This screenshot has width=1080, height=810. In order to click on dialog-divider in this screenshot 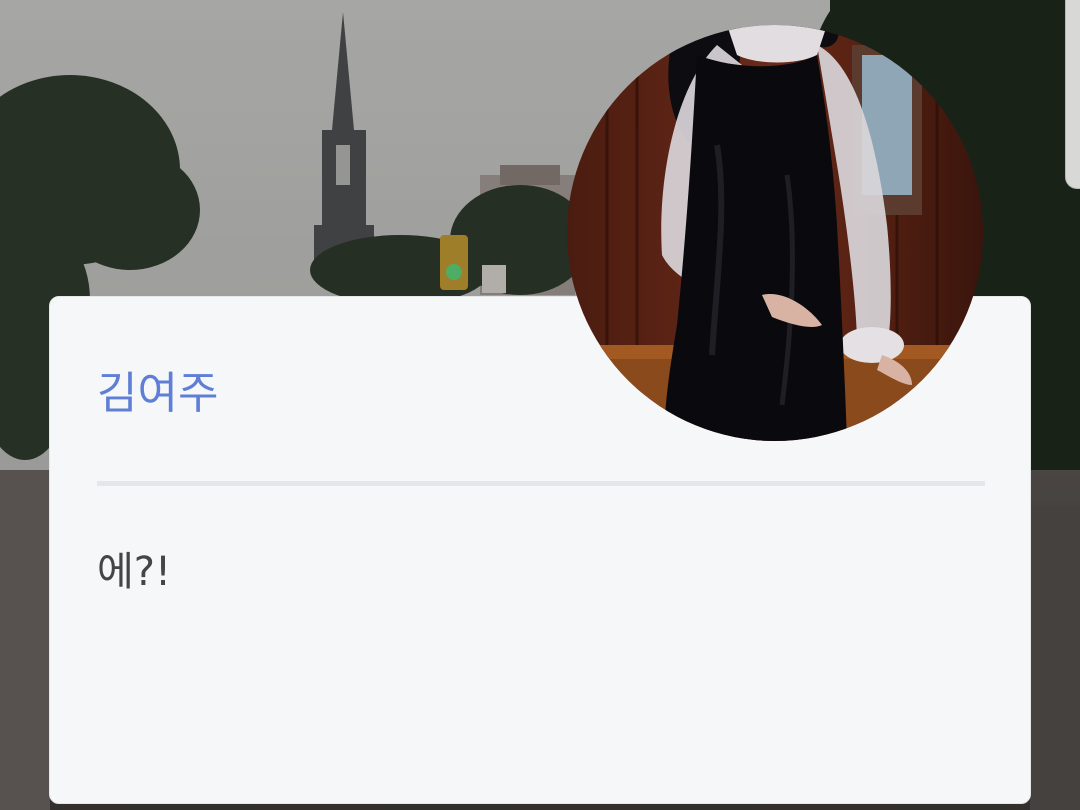, I will do `click(541, 483)`.